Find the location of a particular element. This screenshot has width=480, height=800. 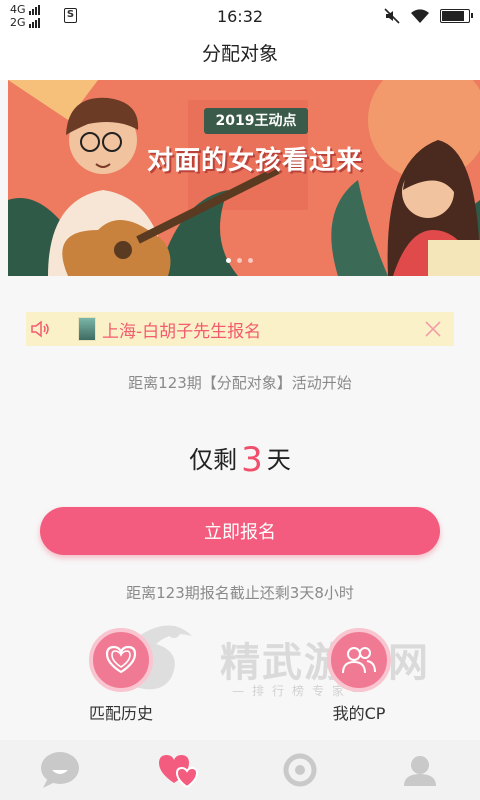

deadline-text: 距离123期报名截止还剩3天8小时 is located at coordinates (240, 593).